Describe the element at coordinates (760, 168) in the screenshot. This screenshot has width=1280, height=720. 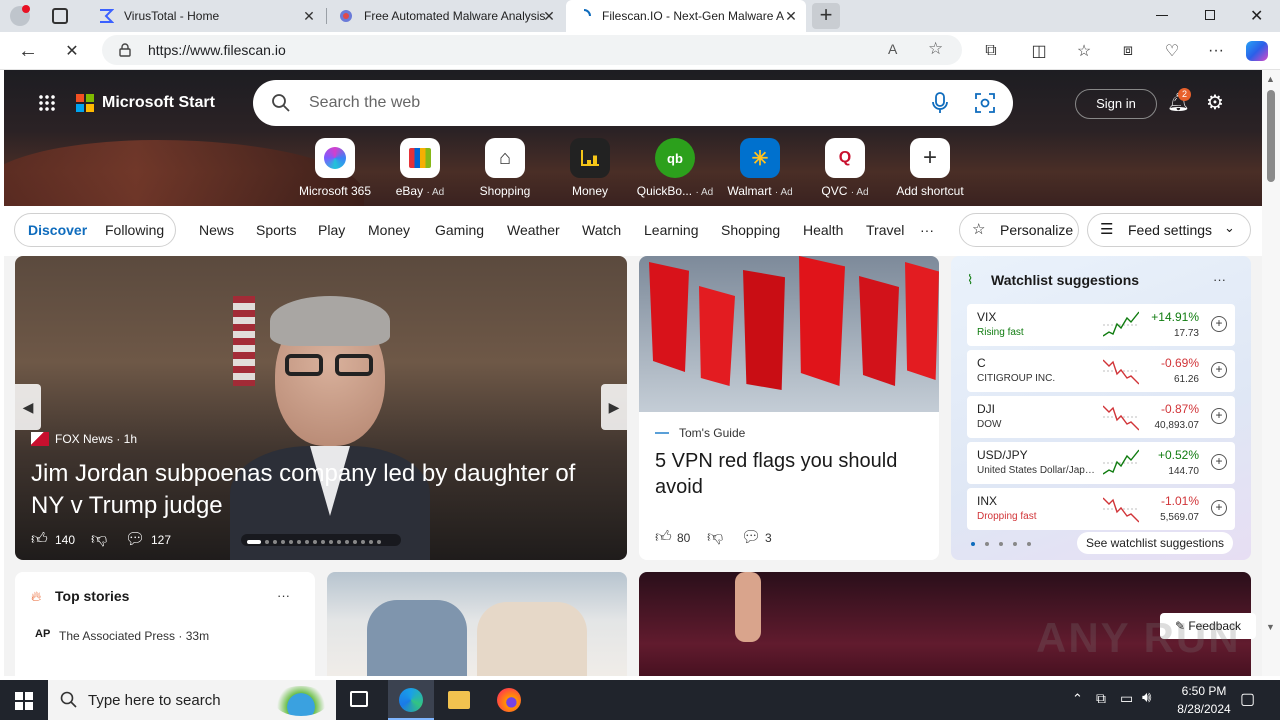
I see `shortcut-walmart: ✳ Walmart · Ad` at that location.